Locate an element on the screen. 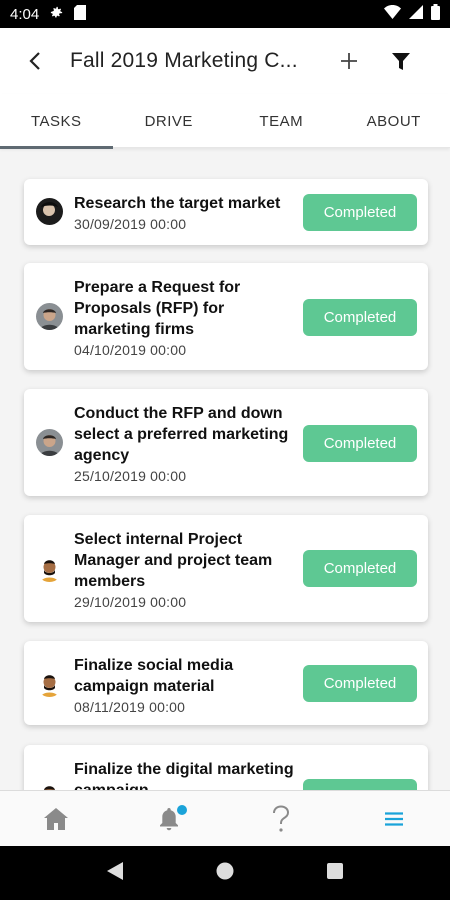 Image resolution: width=450 pixels, height=900 pixels. filter-button is located at coordinates (401, 61).